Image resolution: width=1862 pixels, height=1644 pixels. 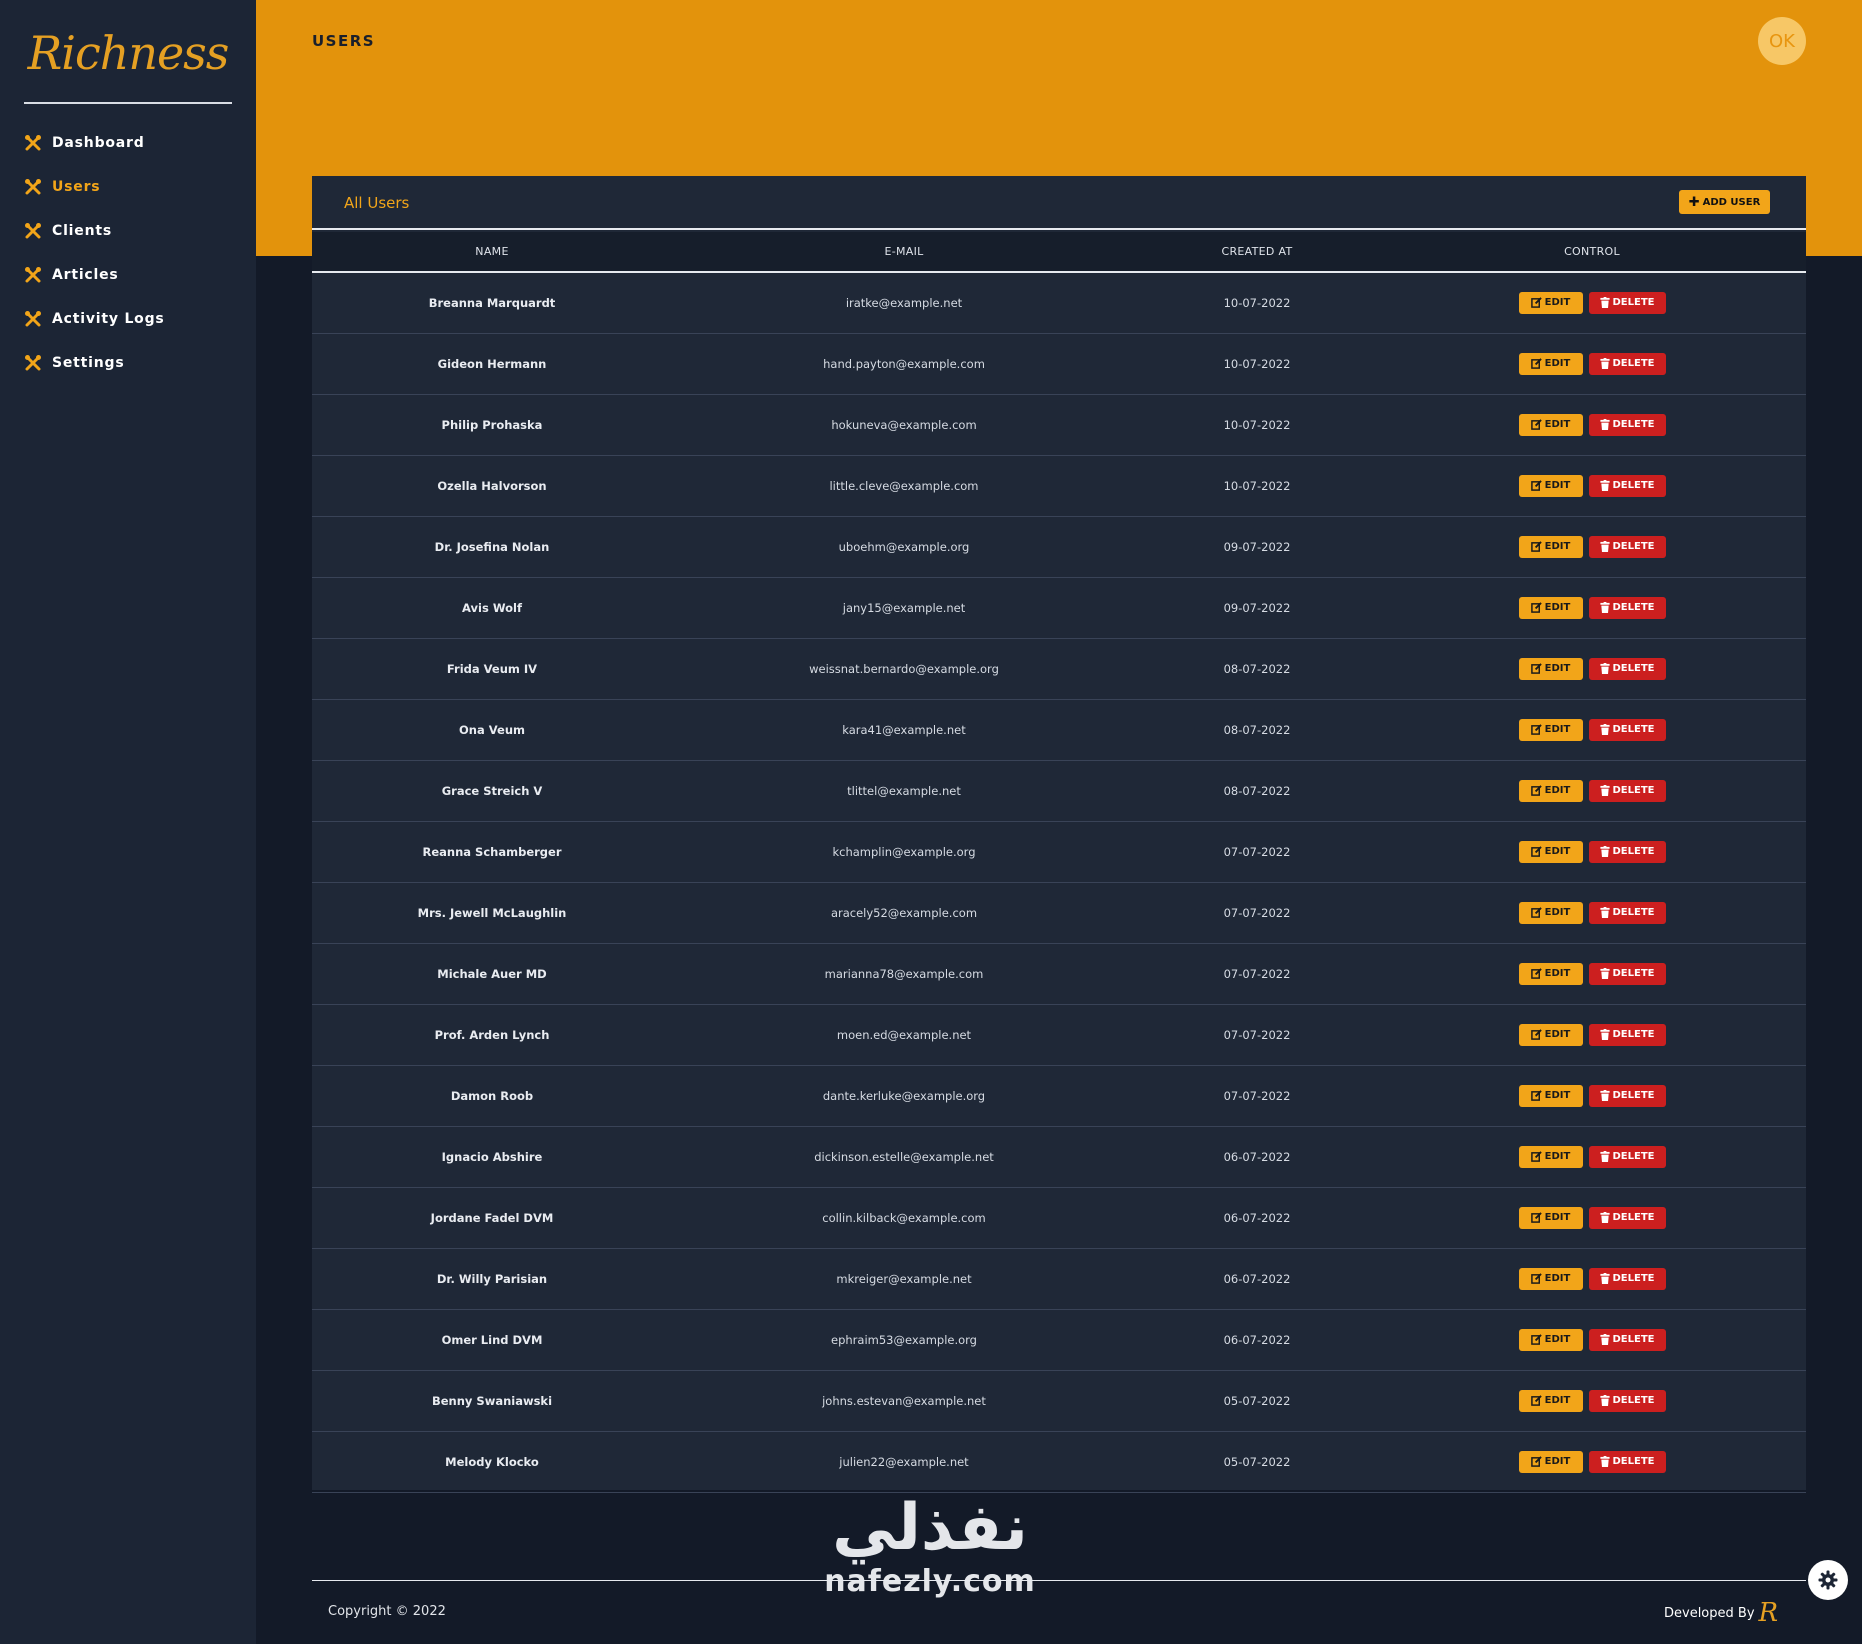 I want to click on column-header-created-at: CREATED AT, so click(x=1257, y=252).